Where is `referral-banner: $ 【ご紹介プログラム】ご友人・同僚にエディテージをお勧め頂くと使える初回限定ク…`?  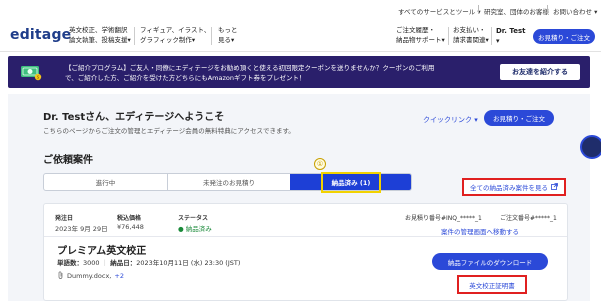
referral-banner: $ 【ご紹介プログラム】ご友人・同僚にエディテージをお勧め頂くと使える初回限定ク… is located at coordinates (299, 72).